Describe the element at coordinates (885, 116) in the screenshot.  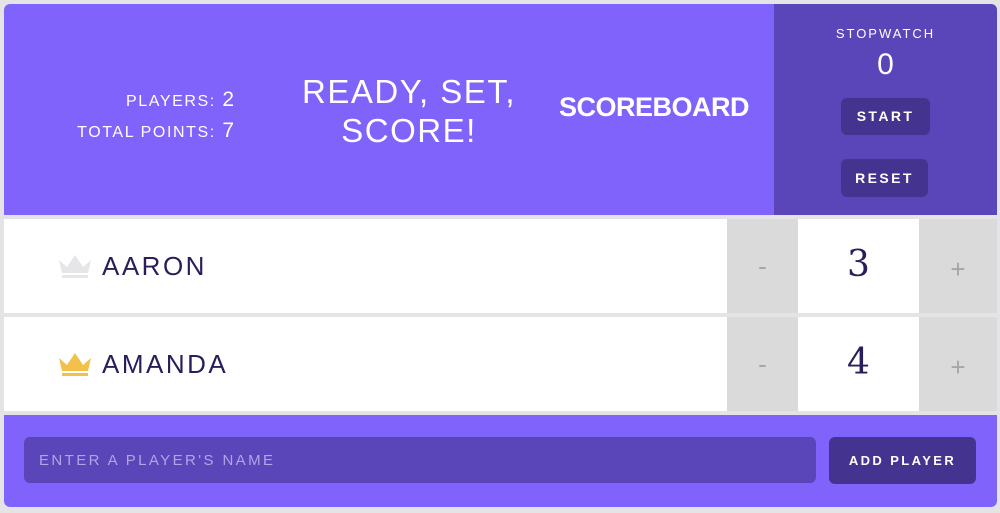
I see `start-button: START` at that location.